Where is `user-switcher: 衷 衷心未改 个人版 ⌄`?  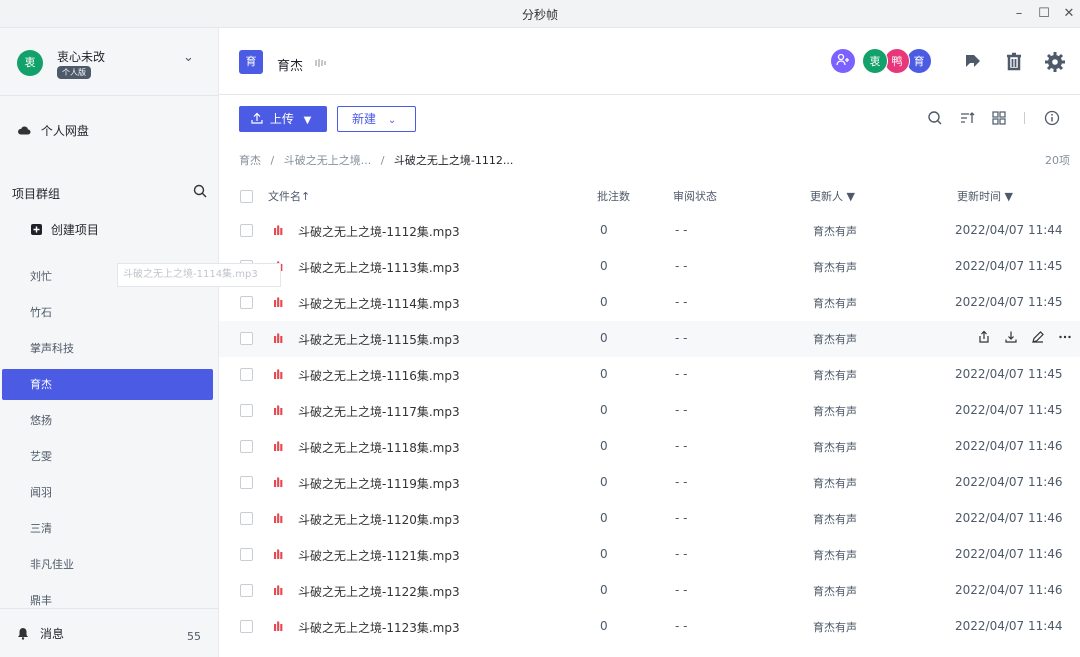 user-switcher: 衷 衷心未改 个人版 ⌄ is located at coordinates (109, 62).